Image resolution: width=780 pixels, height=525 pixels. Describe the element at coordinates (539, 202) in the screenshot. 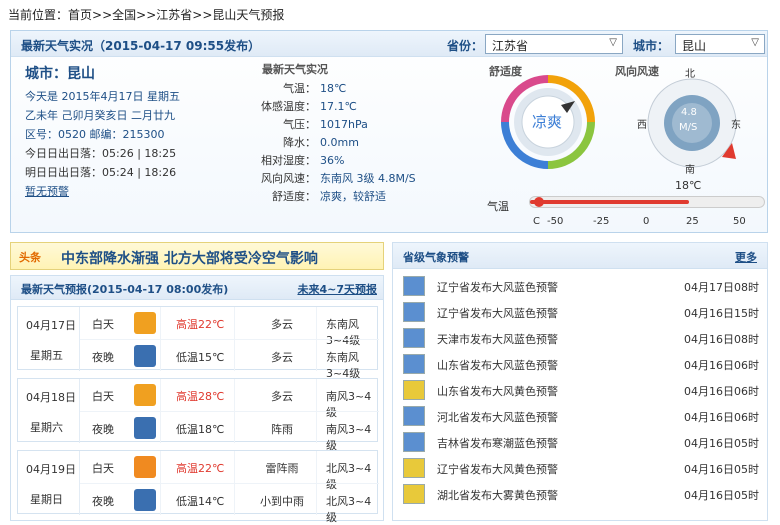

I see `thermometer-bulb-icon` at that location.